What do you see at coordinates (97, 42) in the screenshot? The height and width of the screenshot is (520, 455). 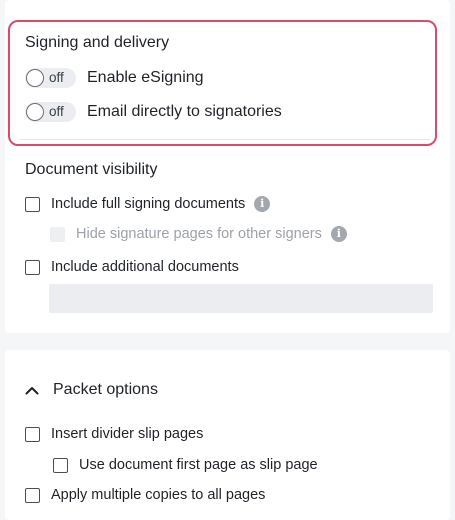 I see `signing-section-title: Signing and delivery` at bounding box center [97, 42].